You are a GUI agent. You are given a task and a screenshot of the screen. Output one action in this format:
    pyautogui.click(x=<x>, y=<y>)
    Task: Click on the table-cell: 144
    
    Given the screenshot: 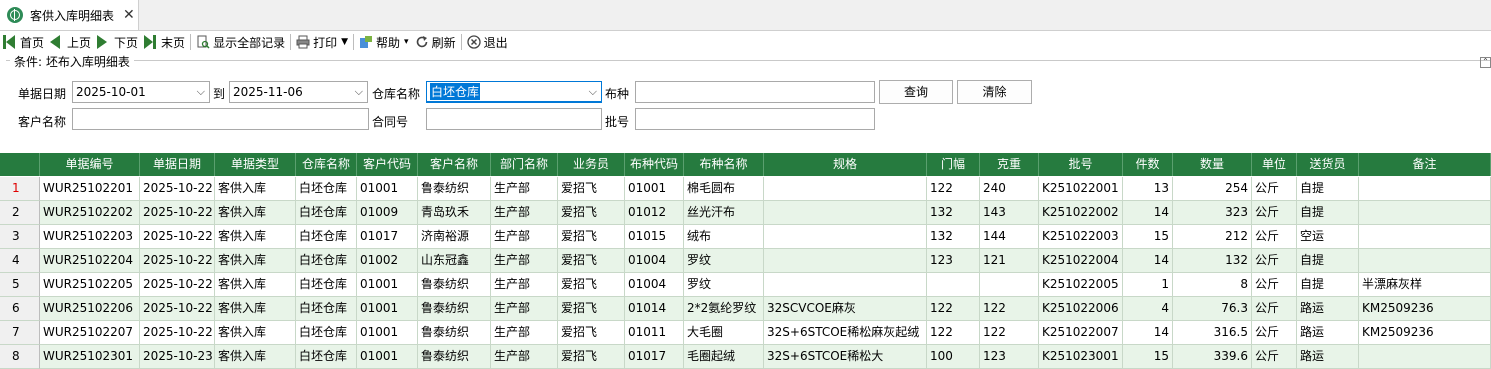 What is the action you would take?
    pyautogui.click(x=1009, y=237)
    